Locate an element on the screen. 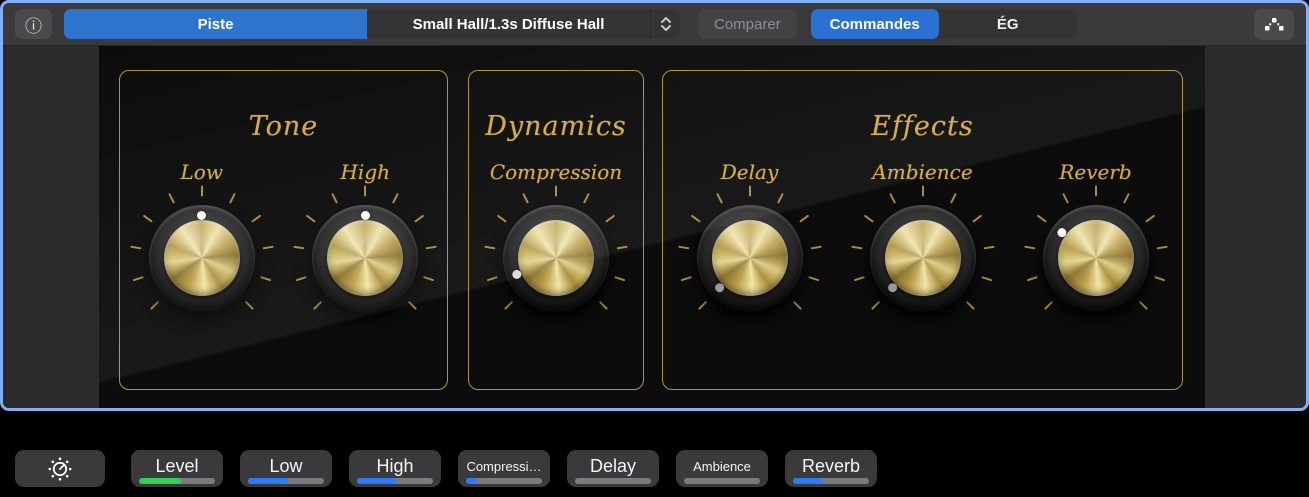 The image size is (1309, 497). section-title: Effects is located at coordinates (922, 126).